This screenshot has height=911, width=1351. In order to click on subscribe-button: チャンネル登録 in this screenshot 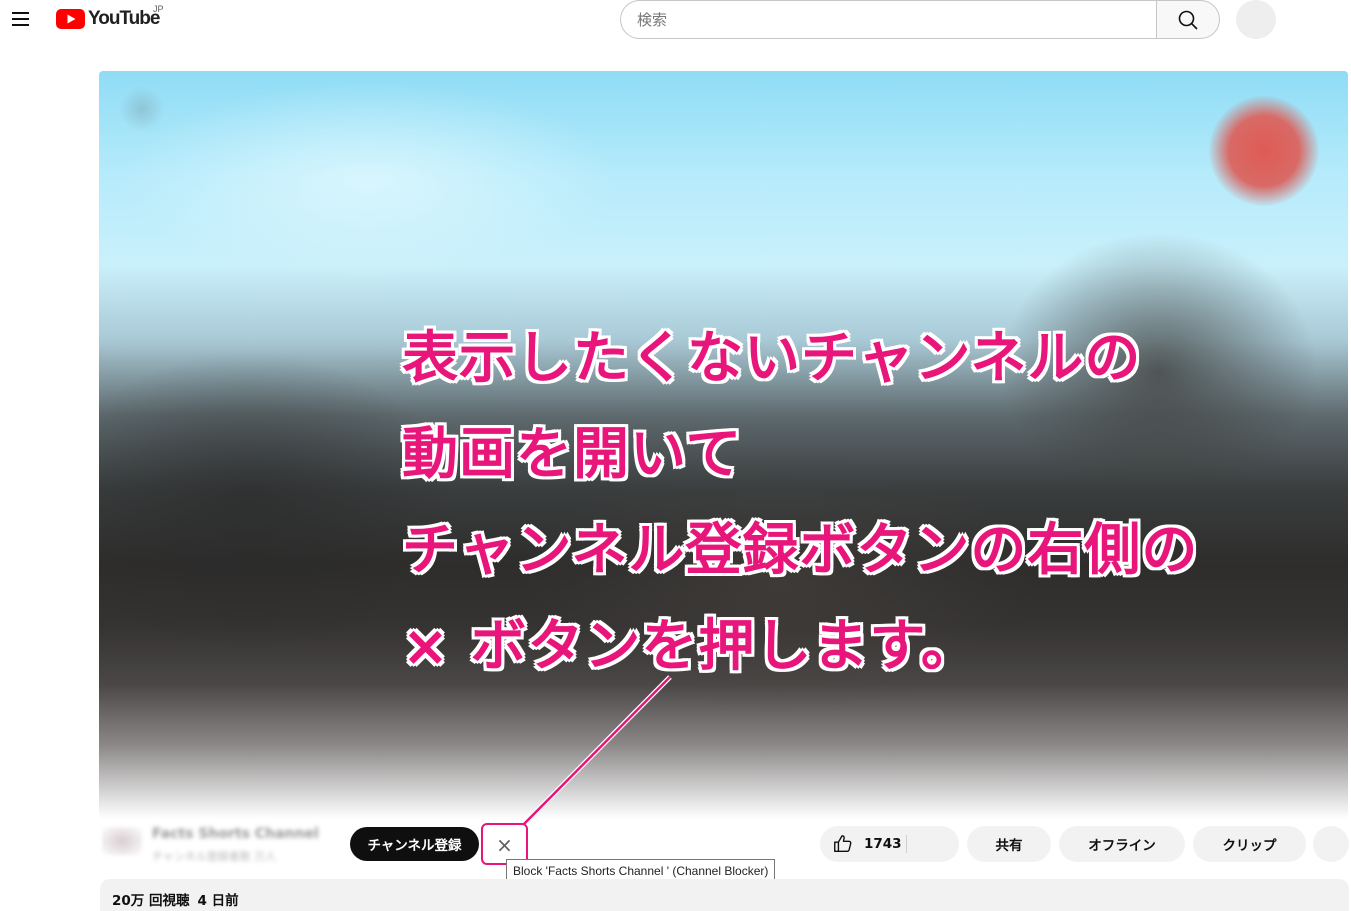, I will do `click(414, 844)`.